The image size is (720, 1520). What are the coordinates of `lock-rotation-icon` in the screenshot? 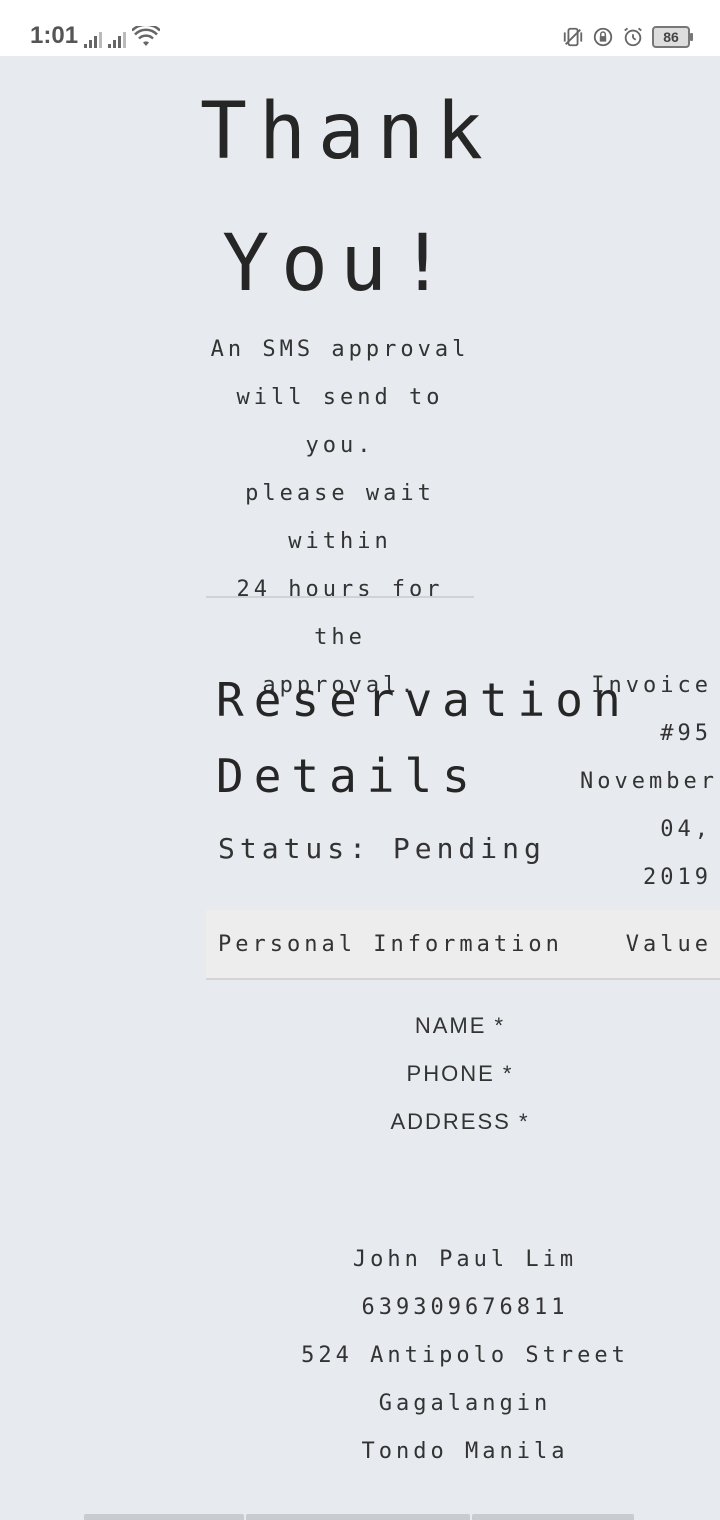 It's located at (603, 37).